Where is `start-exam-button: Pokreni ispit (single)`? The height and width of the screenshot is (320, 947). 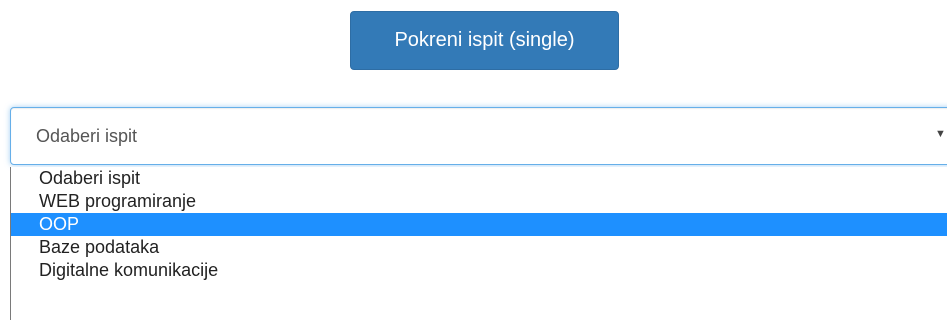 start-exam-button: Pokreni ispit (single) is located at coordinates (484, 40).